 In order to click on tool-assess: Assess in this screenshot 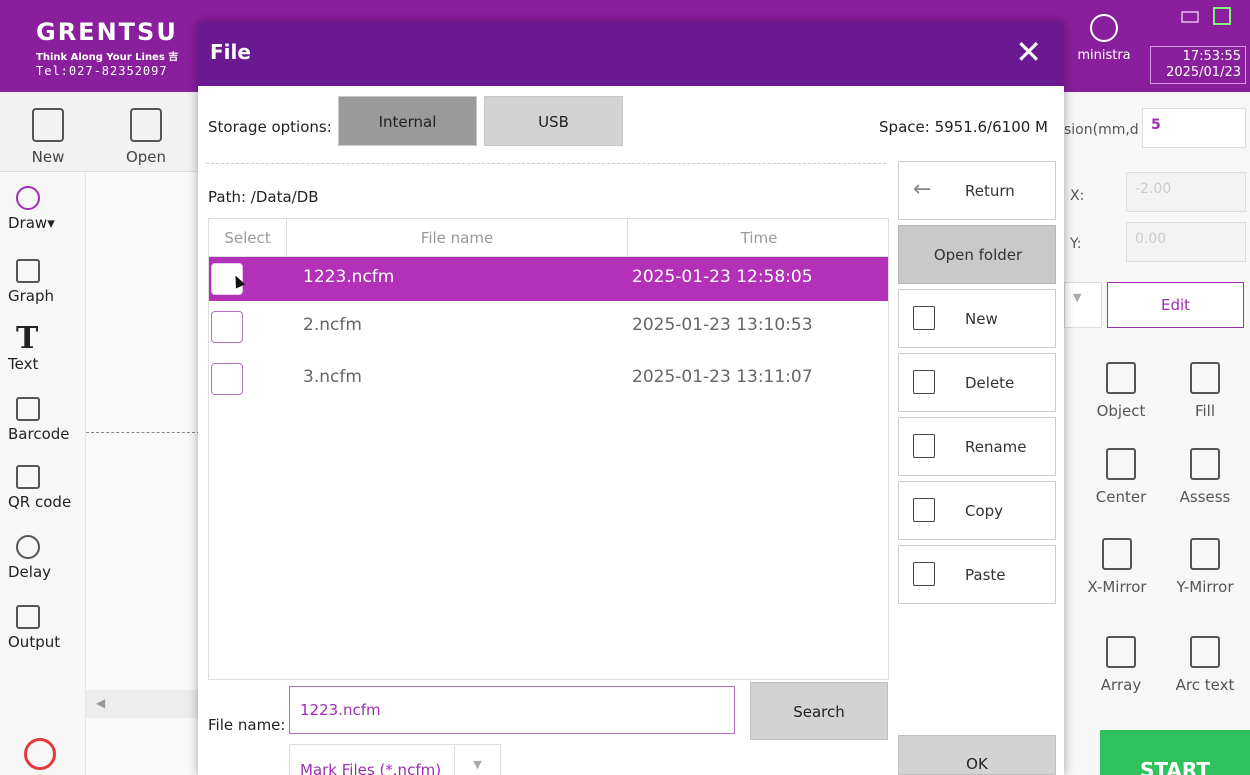, I will do `click(1205, 477)`.